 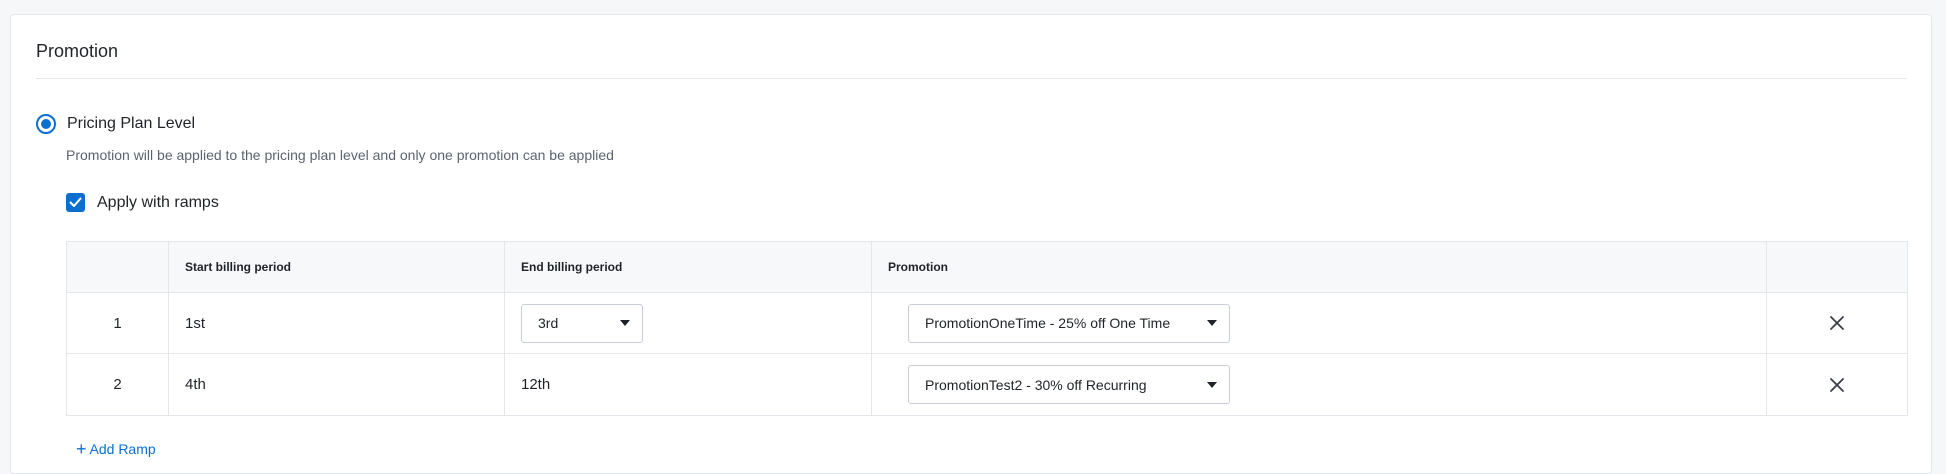 I want to click on add-ramp-button: + Add Ramp, so click(x=116, y=449).